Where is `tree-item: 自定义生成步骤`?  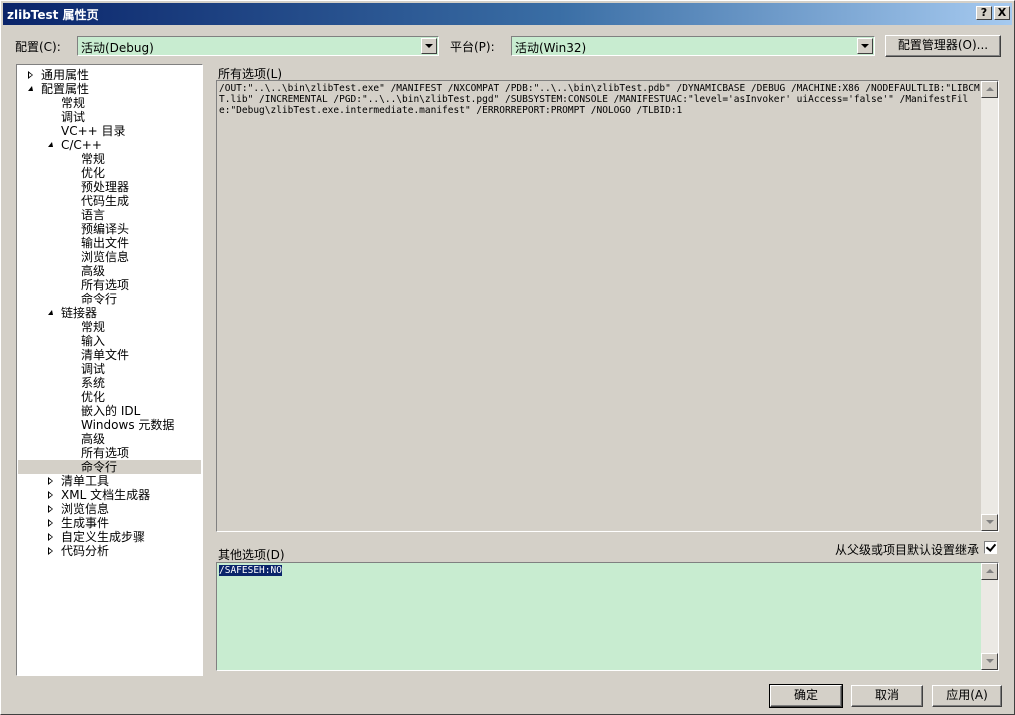 tree-item: 自定义生成步骤 is located at coordinates (109, 537).